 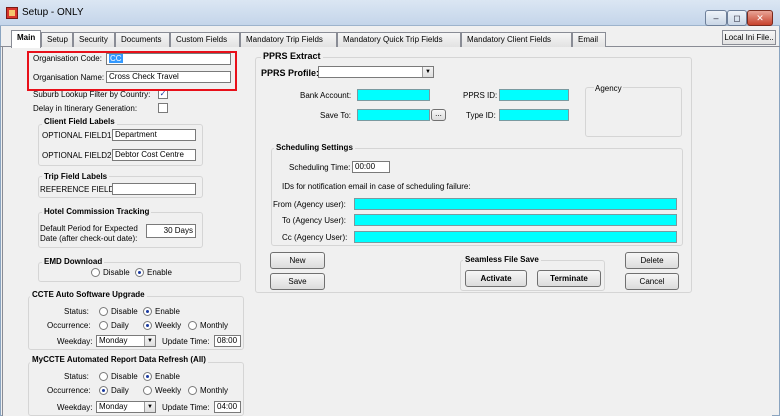 What do you see at coordinates (95, 272) in the screenshot?
I see `emd-disable-radio` at bounding box center [95, 272].